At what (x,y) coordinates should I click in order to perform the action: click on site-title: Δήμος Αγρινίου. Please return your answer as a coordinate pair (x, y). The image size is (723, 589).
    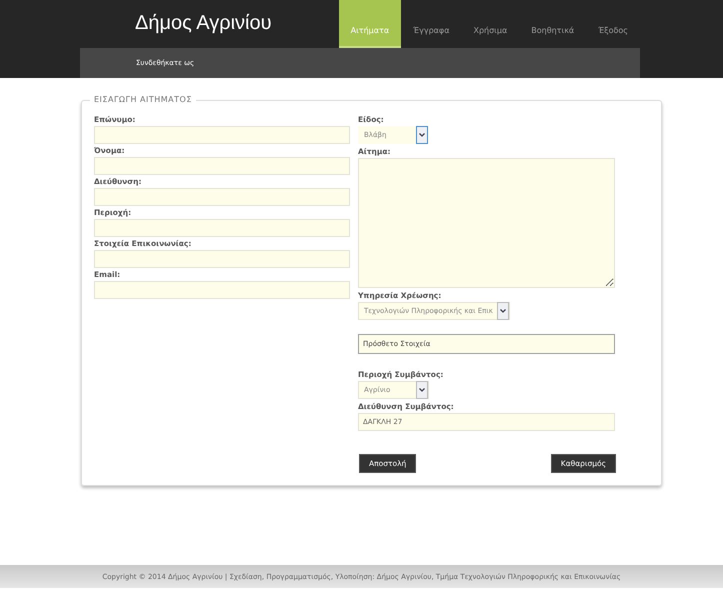
    Looking at the image, I should click on (203, 23).